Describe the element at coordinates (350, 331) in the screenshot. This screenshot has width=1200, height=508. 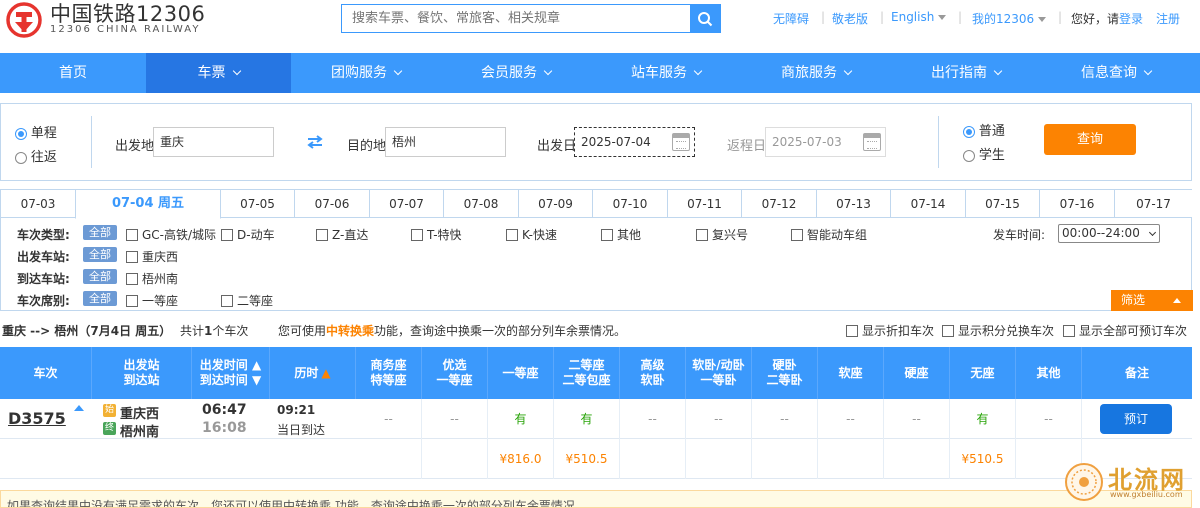
I see `transfer-link: 中转换乘` at that location.